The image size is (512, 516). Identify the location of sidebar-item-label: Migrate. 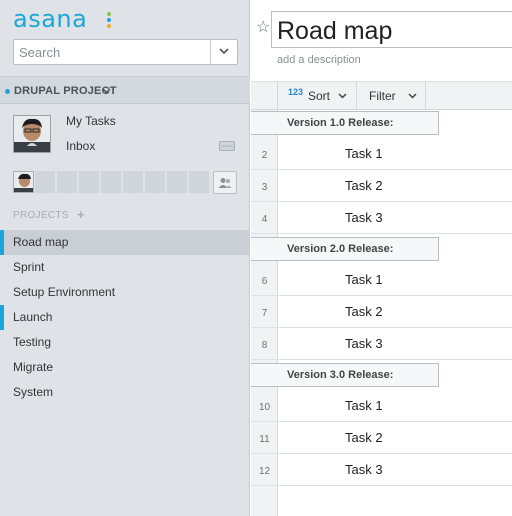
(33, 367).